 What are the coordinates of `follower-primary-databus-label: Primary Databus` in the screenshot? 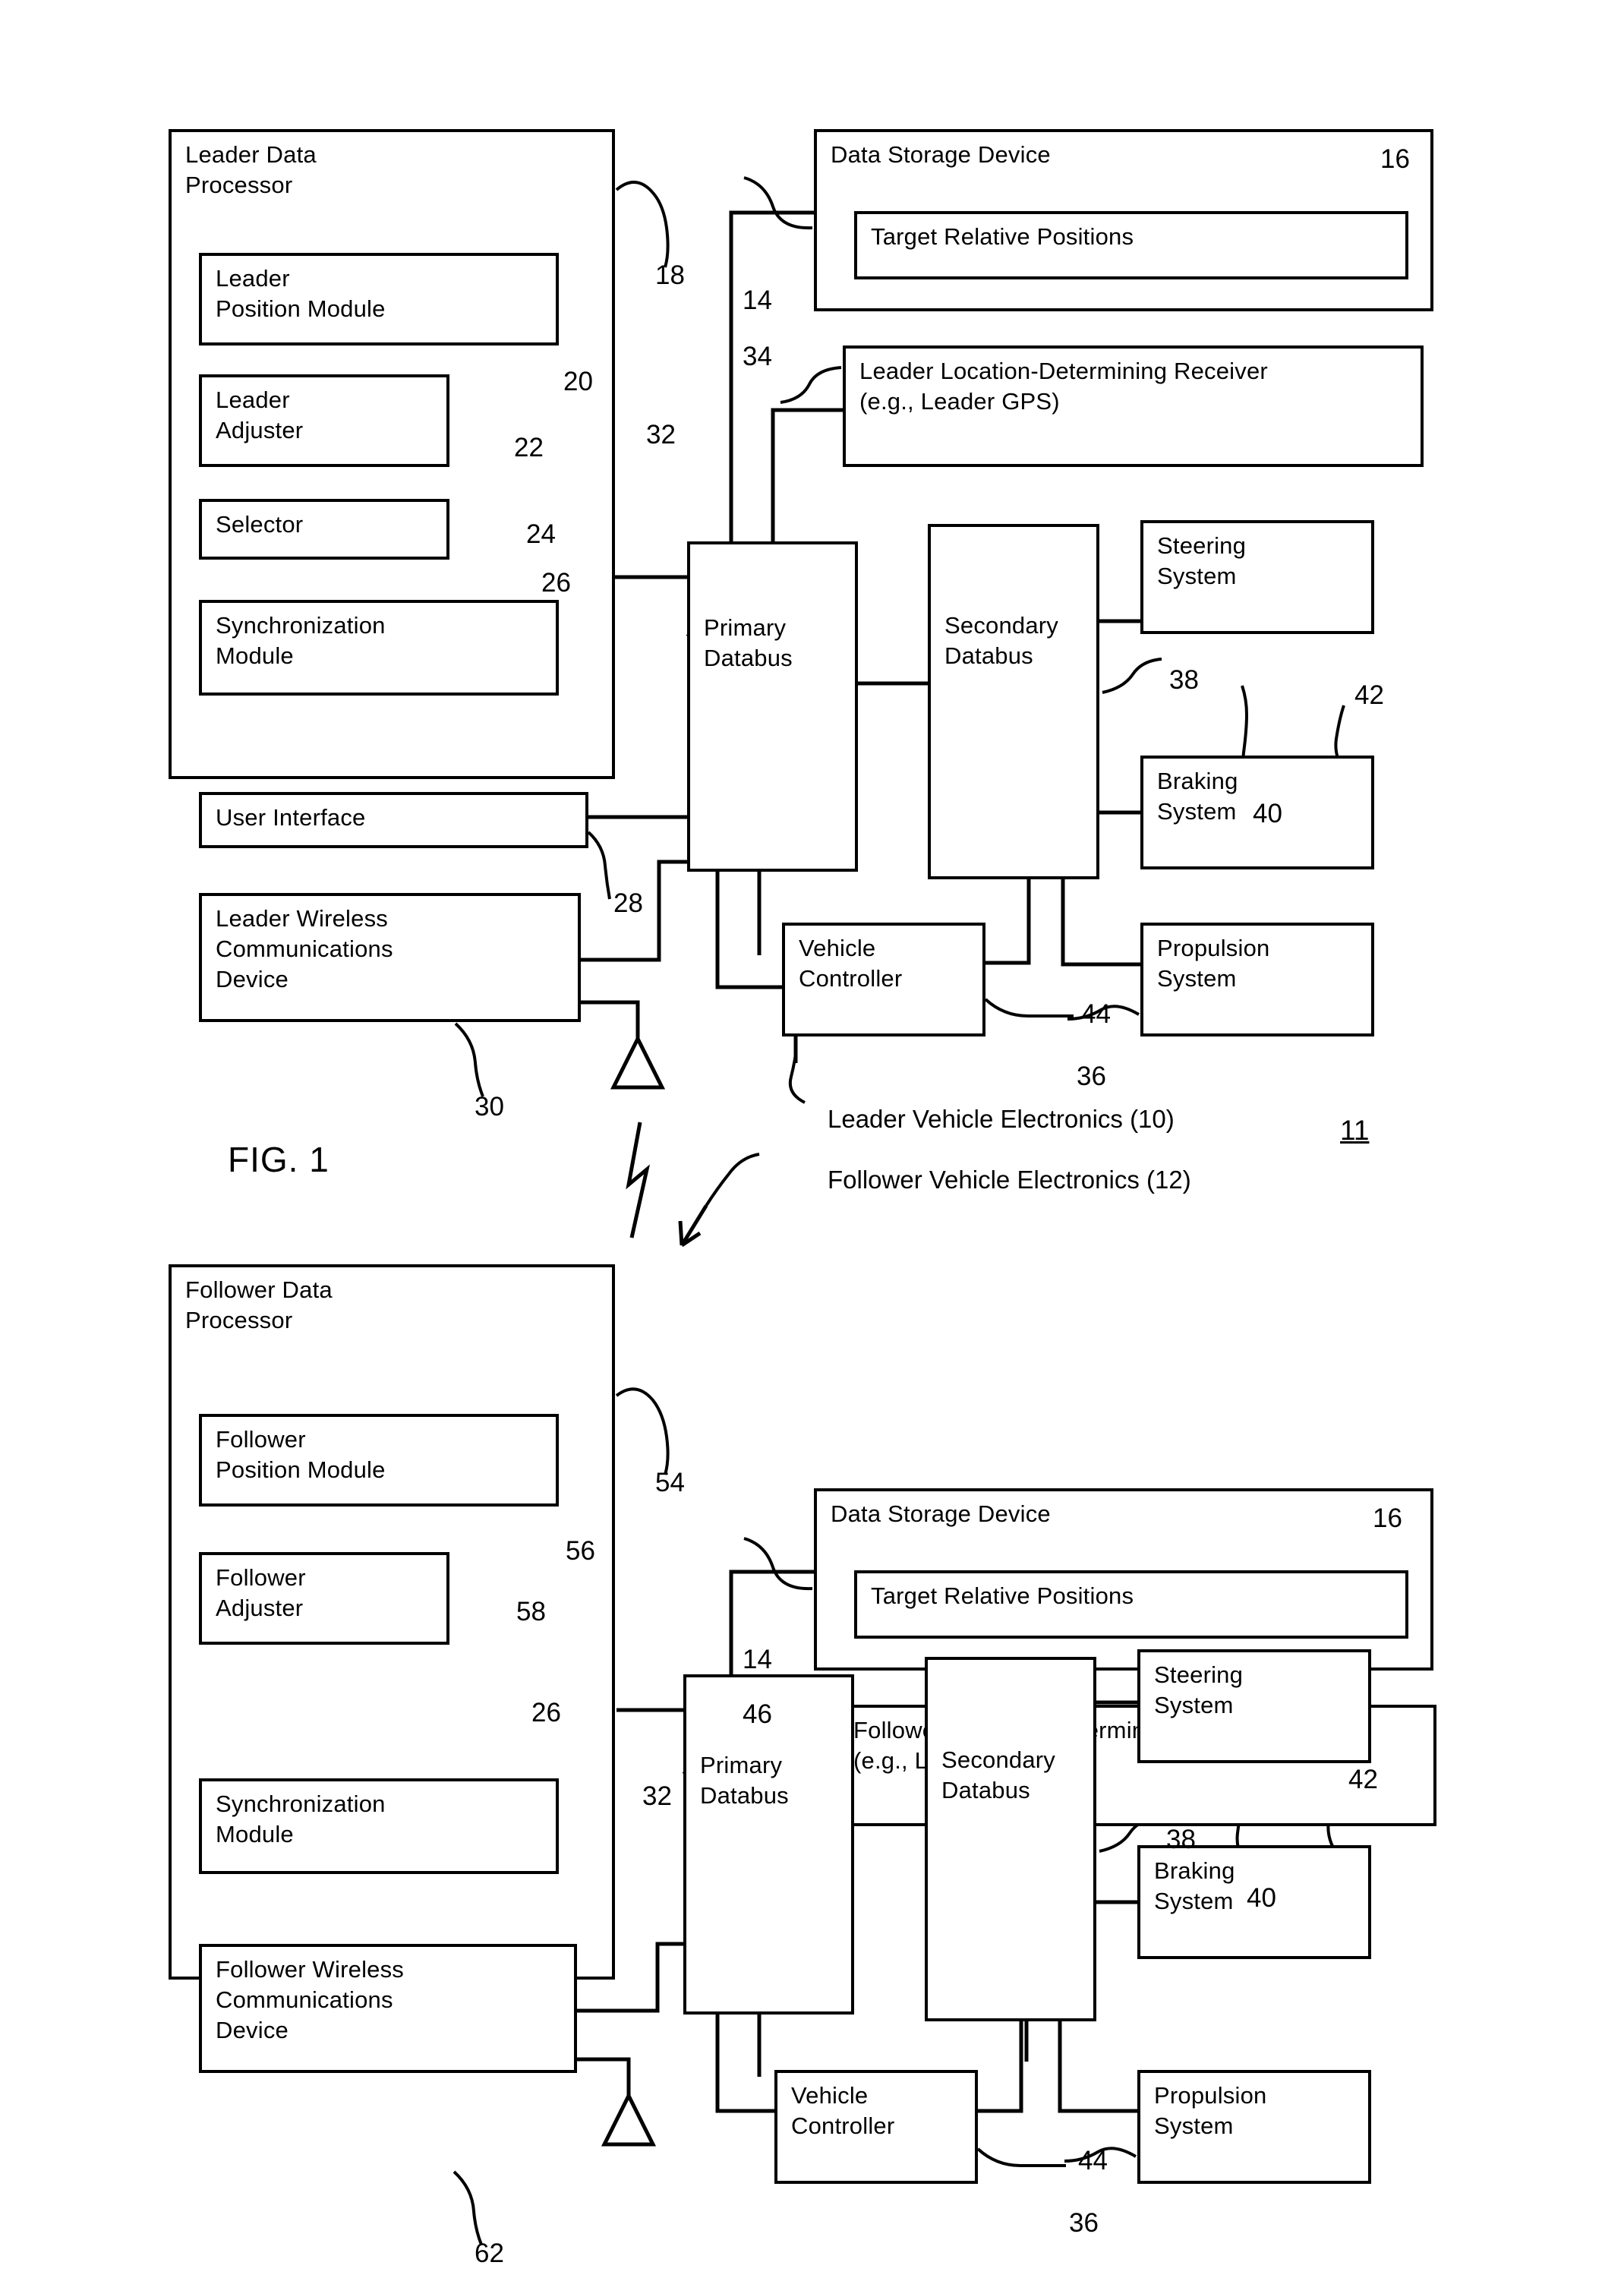 It's located at (744, 1780).